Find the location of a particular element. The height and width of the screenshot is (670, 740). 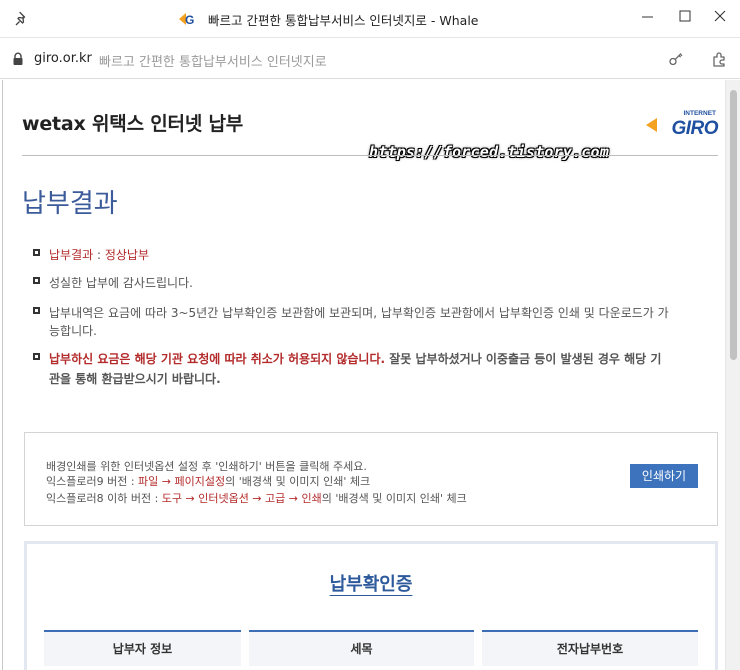

thanks-text: 성실한 납부에 감사드립니다. is located at coordinates (121, 283).